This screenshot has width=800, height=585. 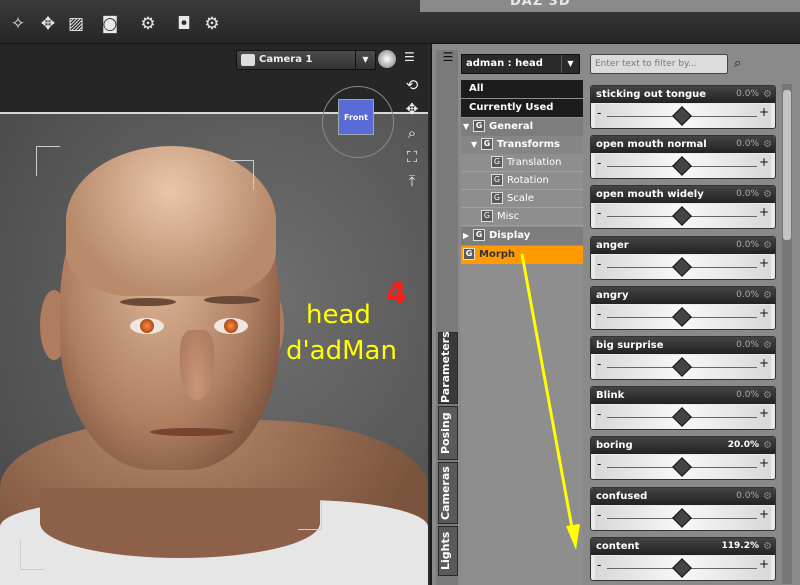 I want to click on tree-item-general: ▼ G General, so click(x=522, y=127).